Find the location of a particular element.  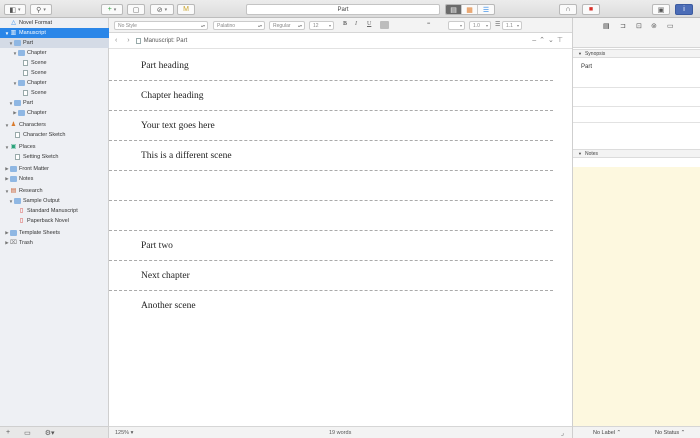

binder-toggle-button: ◧ ▾ is located at coordinates (15, 9).